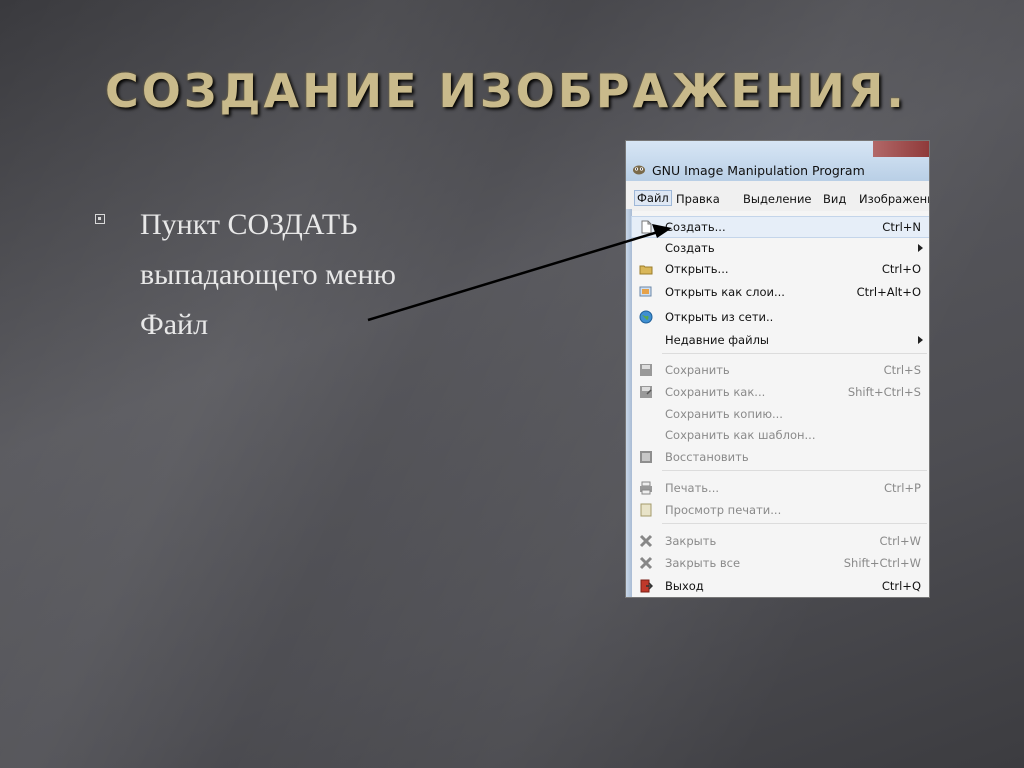  Describe the element at coordinates (639, 170) in the screenshot. I see `gimp-logo-icon` at that location.